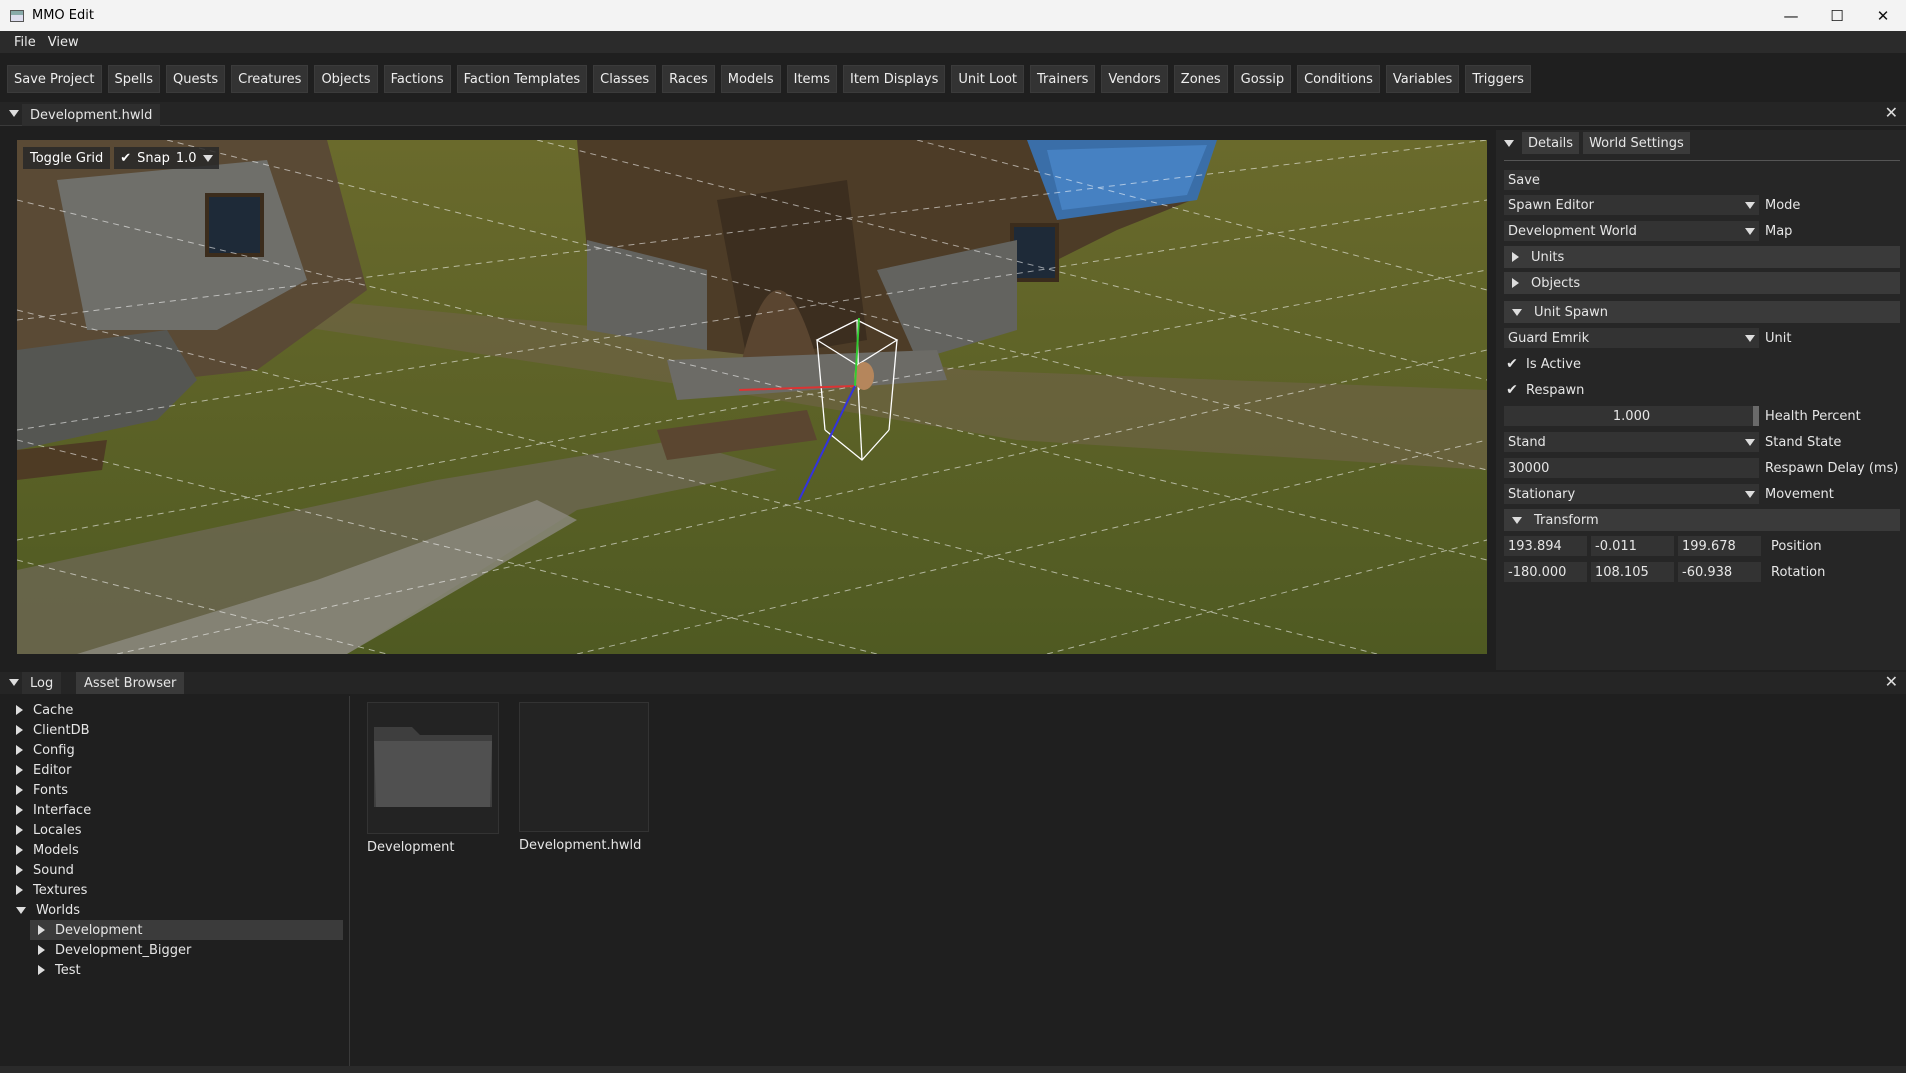  I want to click on tree-item-test: Test, so click(59, 970).